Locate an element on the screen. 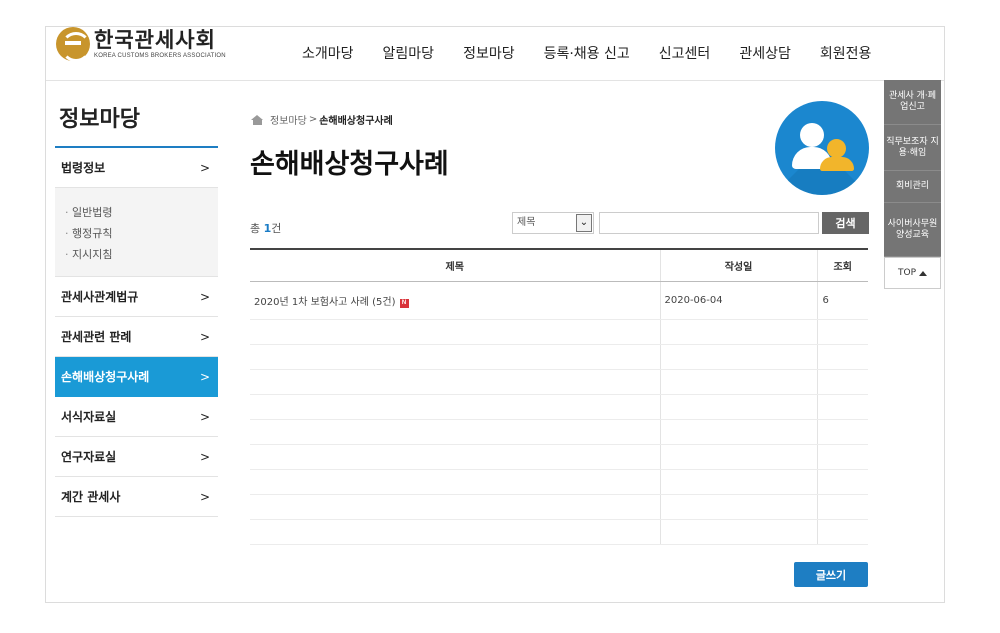 The height and width of the screenshot is (633, 1000). search-field-select: 제목 ⌄ is located at coordinates (553, 223).